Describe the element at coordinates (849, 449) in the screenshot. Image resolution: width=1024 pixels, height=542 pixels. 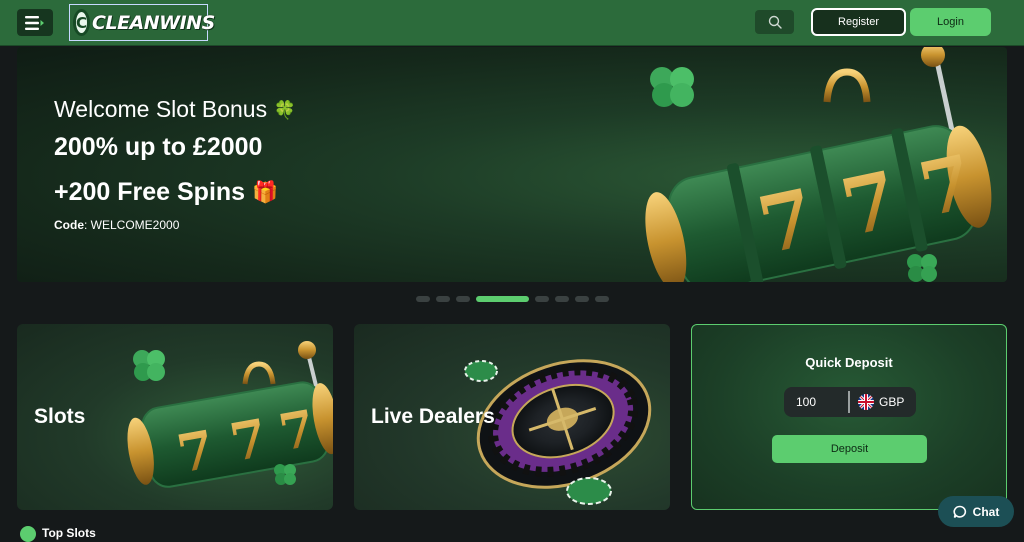
I see `deposit-button: Deposit` at that location.